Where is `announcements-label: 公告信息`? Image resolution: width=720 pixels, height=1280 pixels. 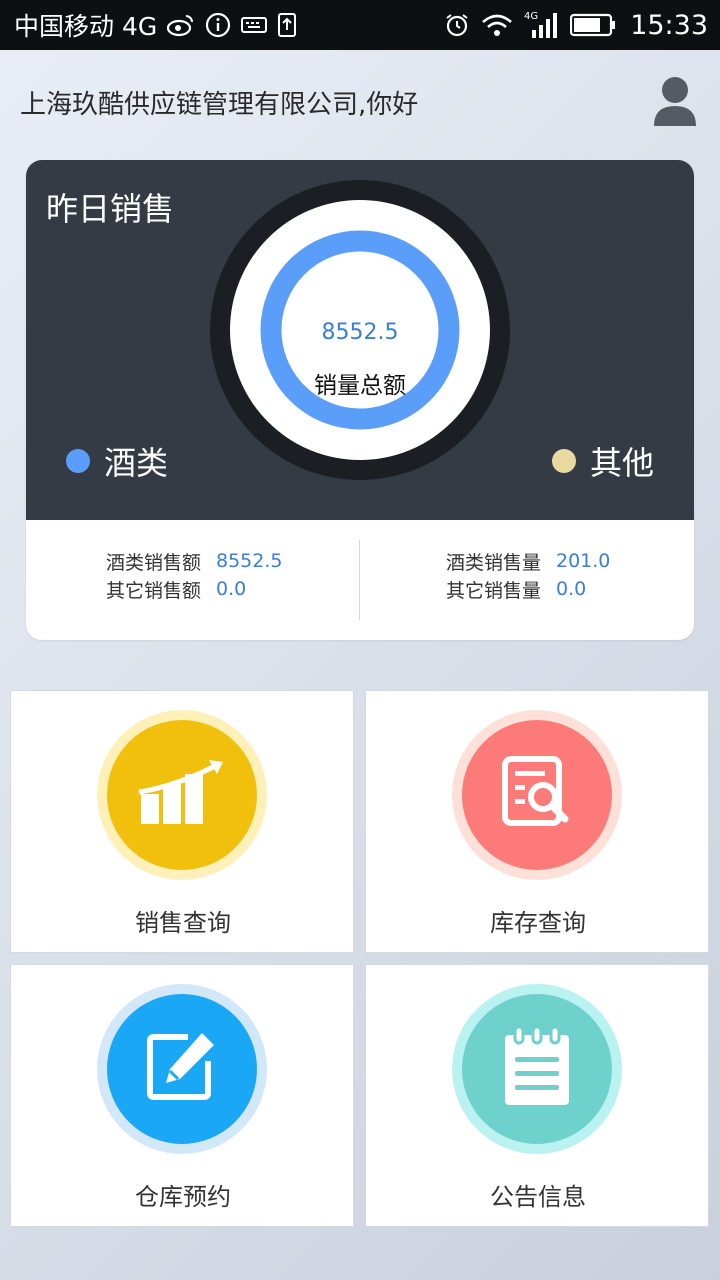 announcements-label: 公告信息 is located at coordinates (538, 1197).